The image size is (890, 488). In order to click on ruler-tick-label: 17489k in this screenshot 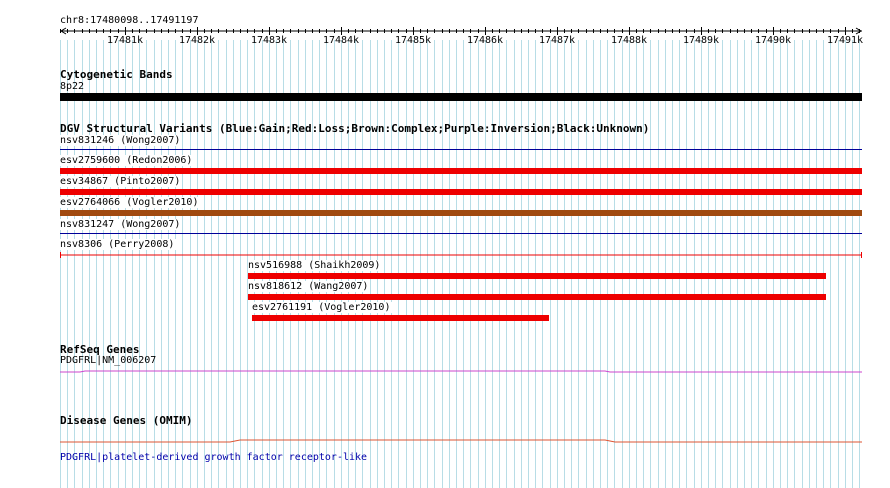, I will do `click(701, 40)`.